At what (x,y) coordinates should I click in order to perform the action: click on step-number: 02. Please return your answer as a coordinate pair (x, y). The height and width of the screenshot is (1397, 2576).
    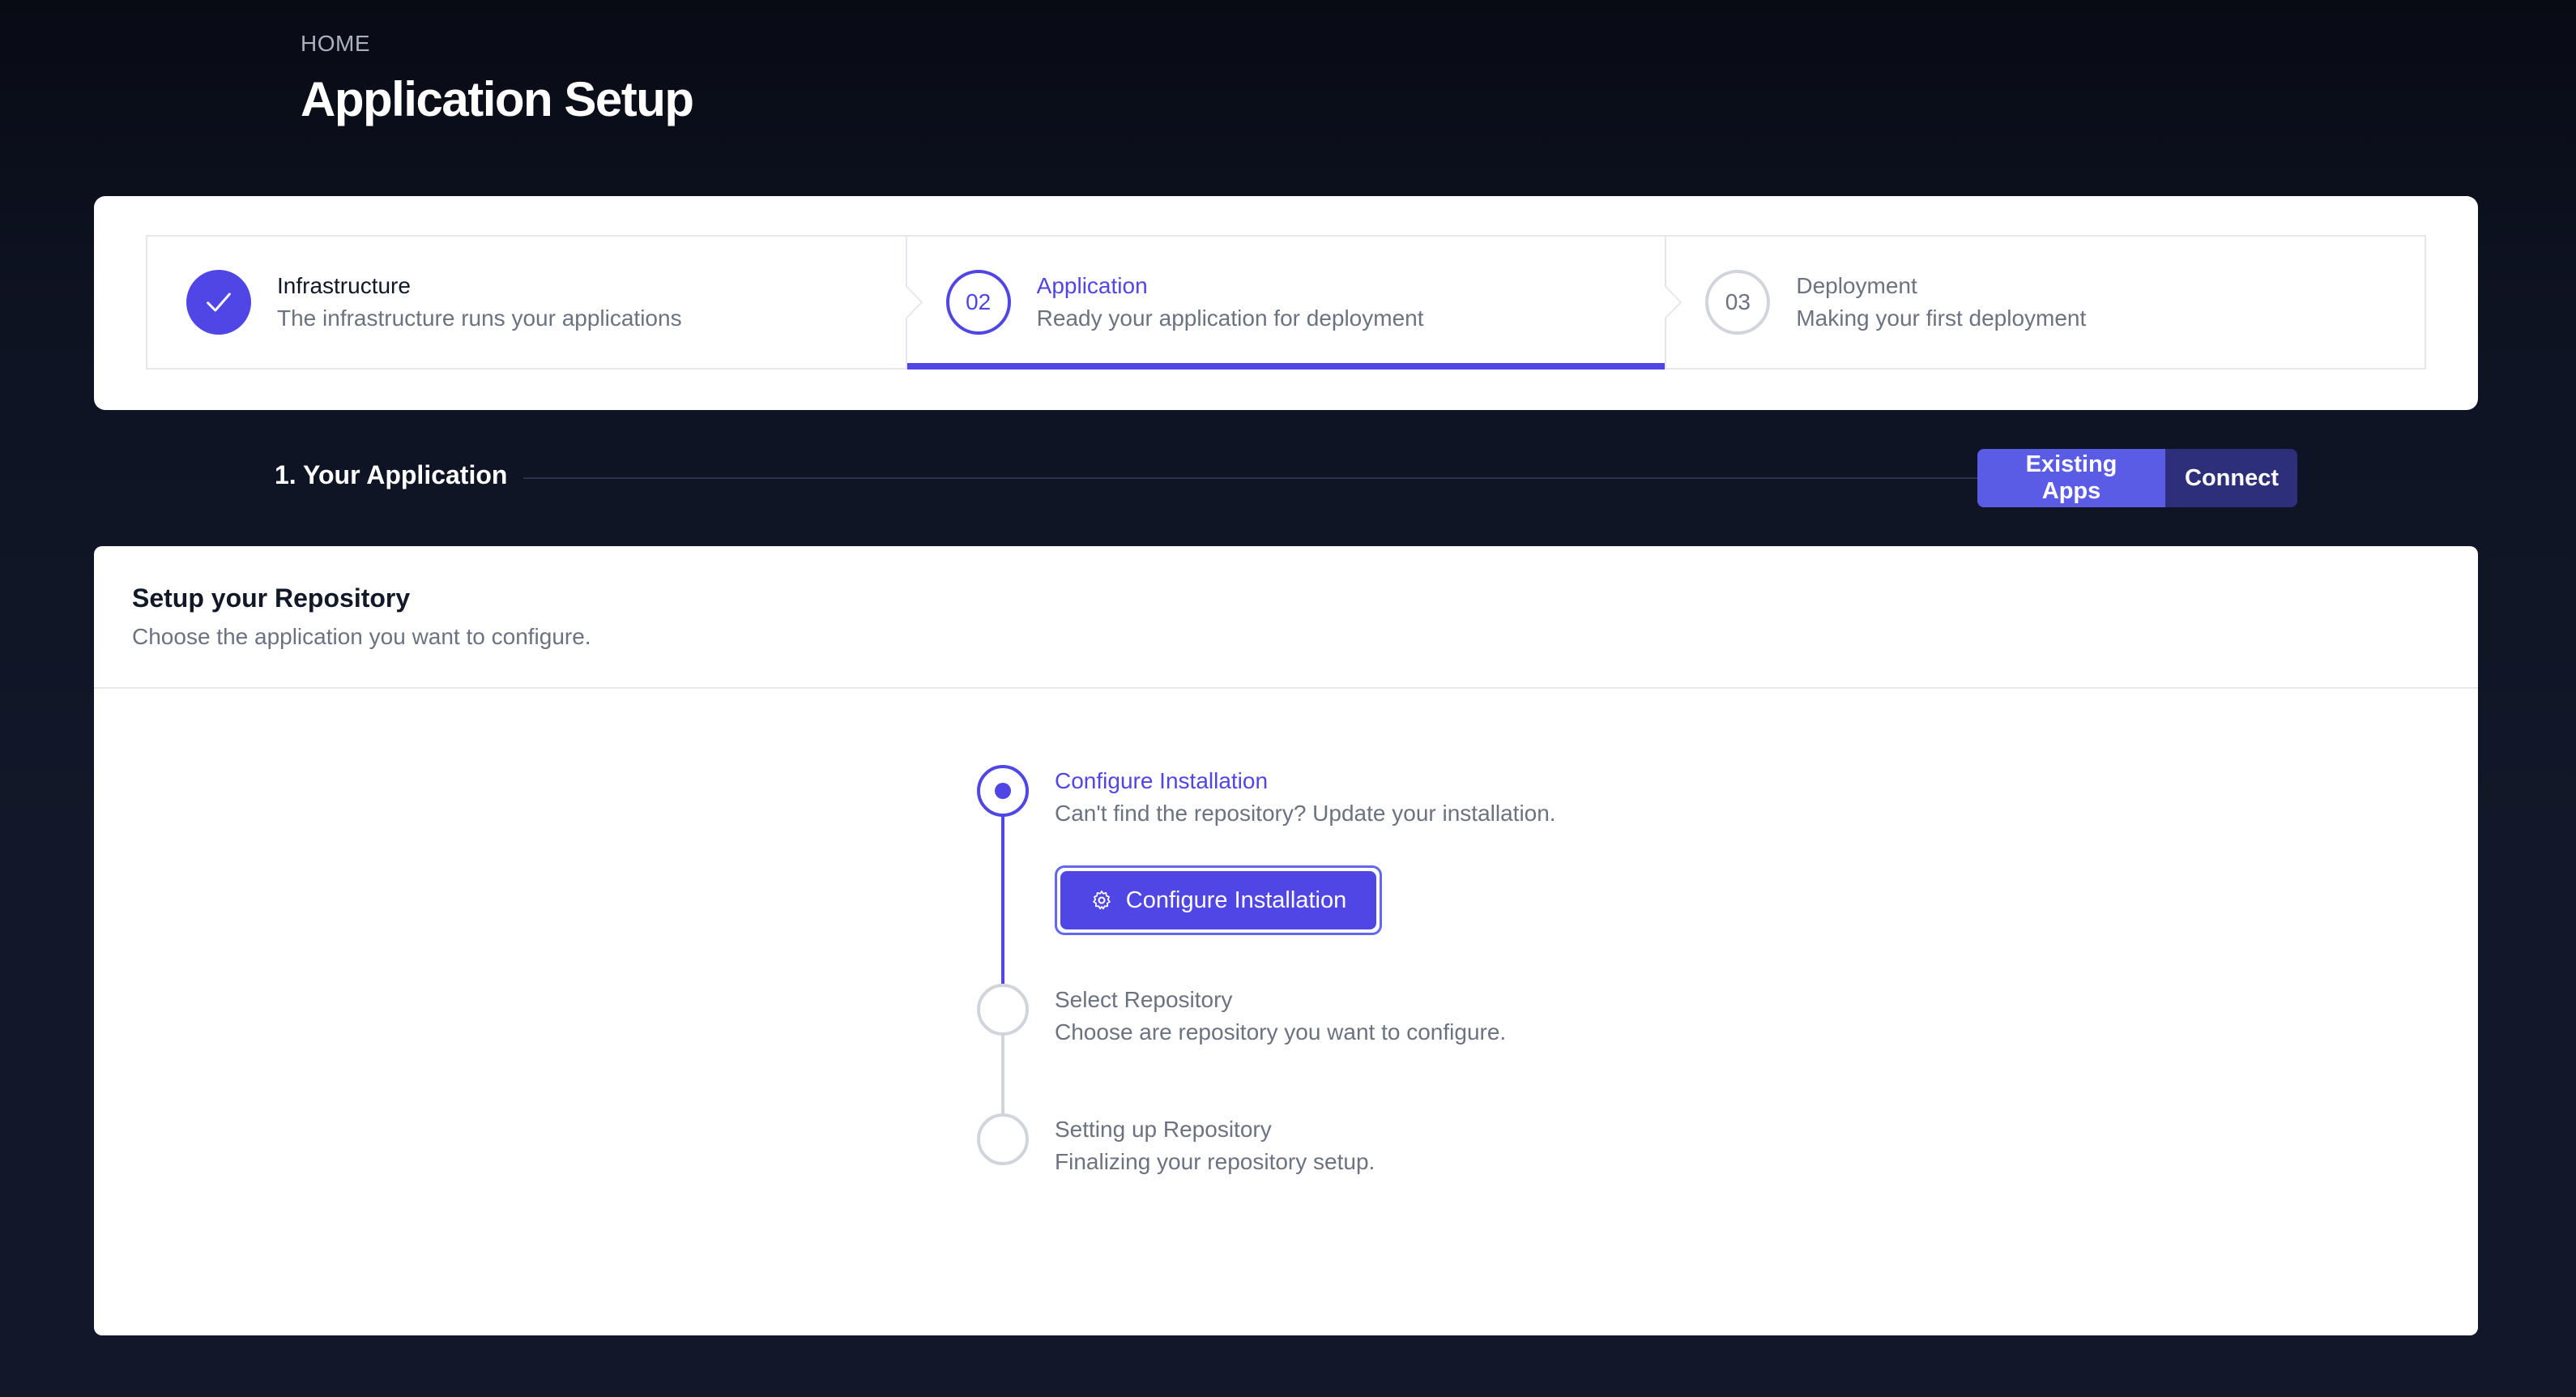
    Looking at the image, I should click on (978, 302).